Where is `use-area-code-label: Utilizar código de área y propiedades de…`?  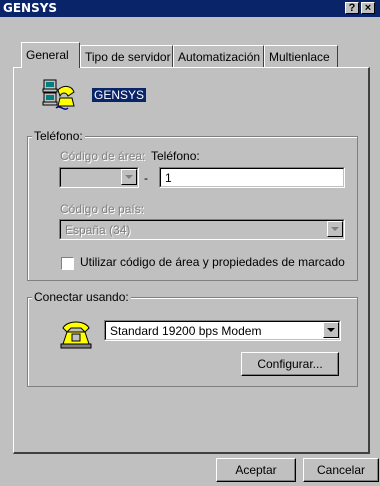
use-area-code-label: Utilizar código de área y propiedades de… is located at coordinates (212, 262).